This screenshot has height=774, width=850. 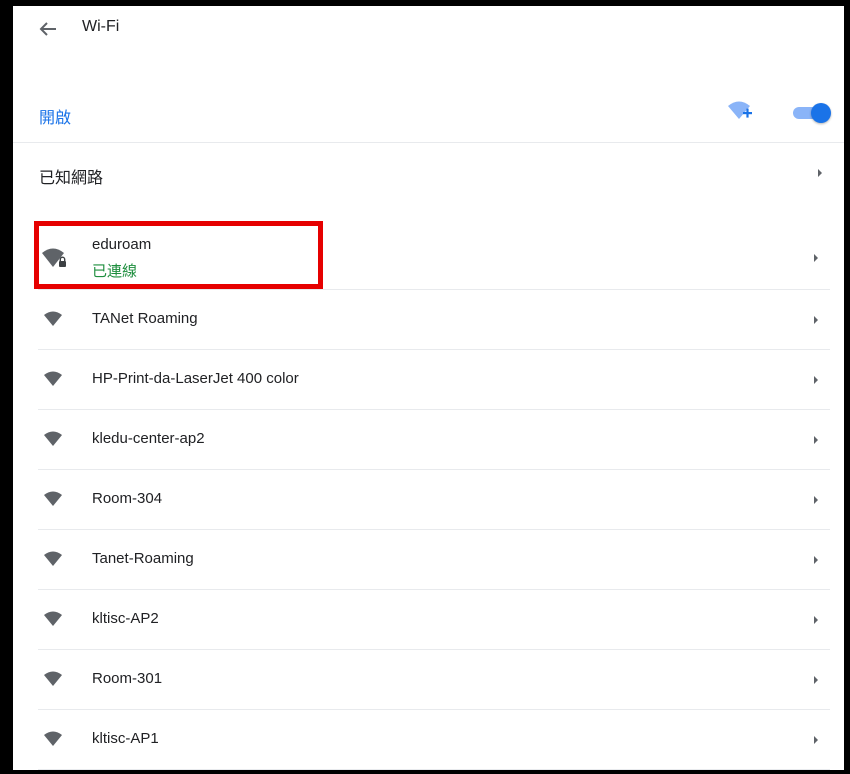 What do you see at coordinates (434, 680) in the screenshot?
I see `network-row: Room-301` at bounding box center [434, 680].